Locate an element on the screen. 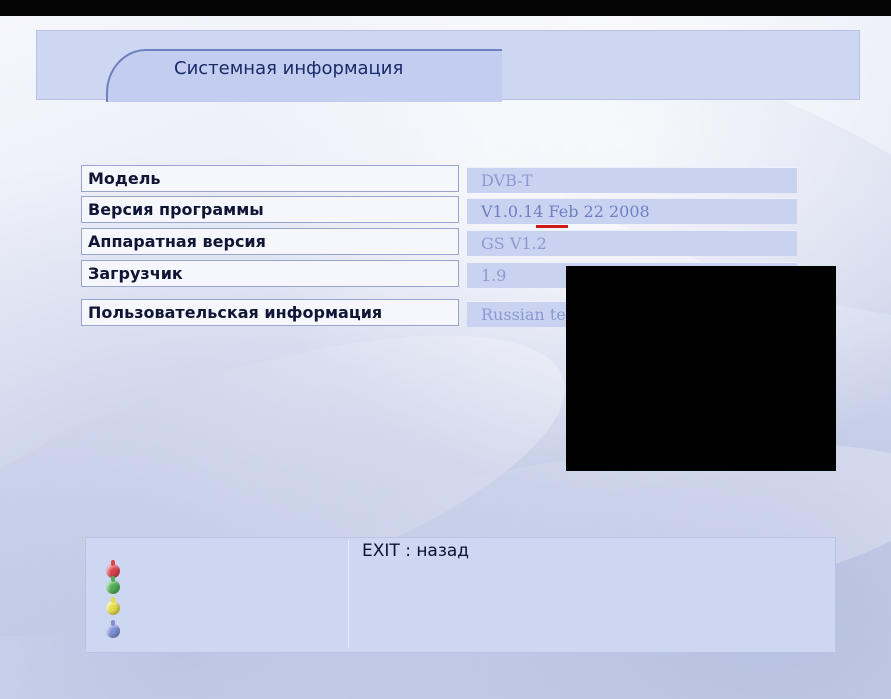 The height and width of the screenshot is (699, 891). info-row-hardware-version: Аппаратная версия GS V1.2 is located at coordinates (439, 242).